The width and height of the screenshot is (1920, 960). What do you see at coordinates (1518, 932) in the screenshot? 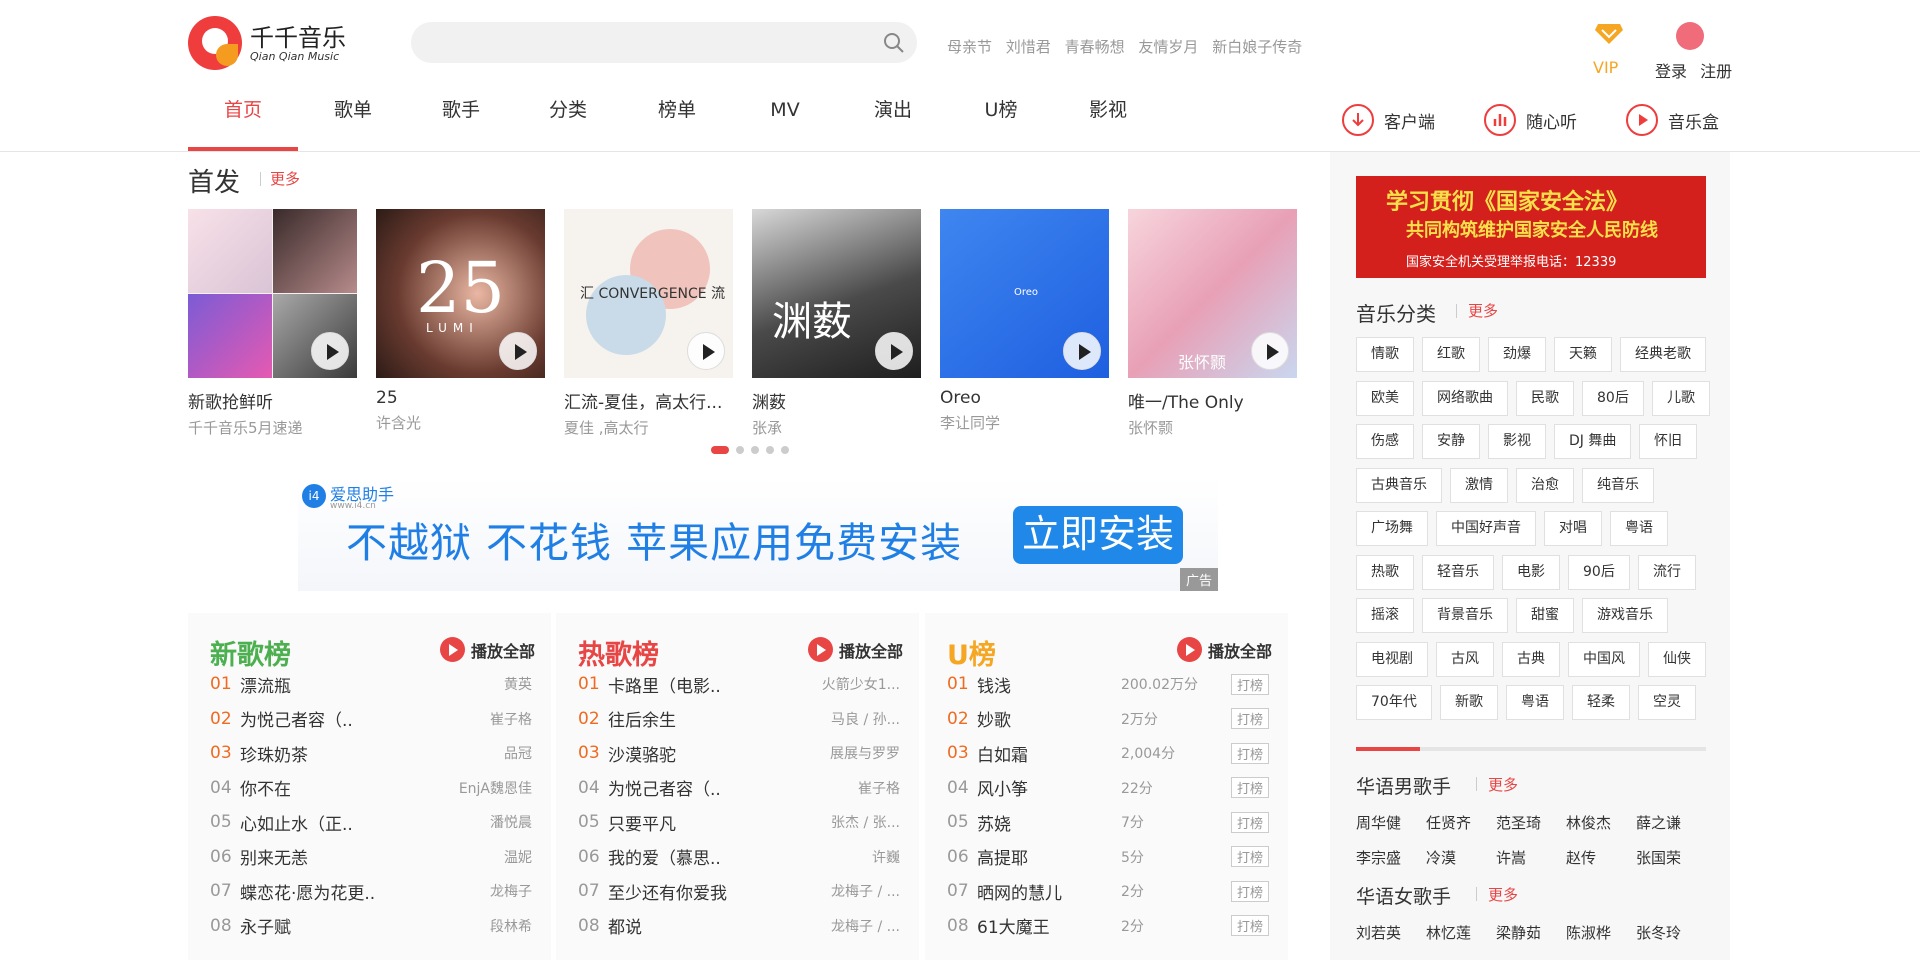
I see `singer-link: 梁静茹` at bounding box center [1518, 932].